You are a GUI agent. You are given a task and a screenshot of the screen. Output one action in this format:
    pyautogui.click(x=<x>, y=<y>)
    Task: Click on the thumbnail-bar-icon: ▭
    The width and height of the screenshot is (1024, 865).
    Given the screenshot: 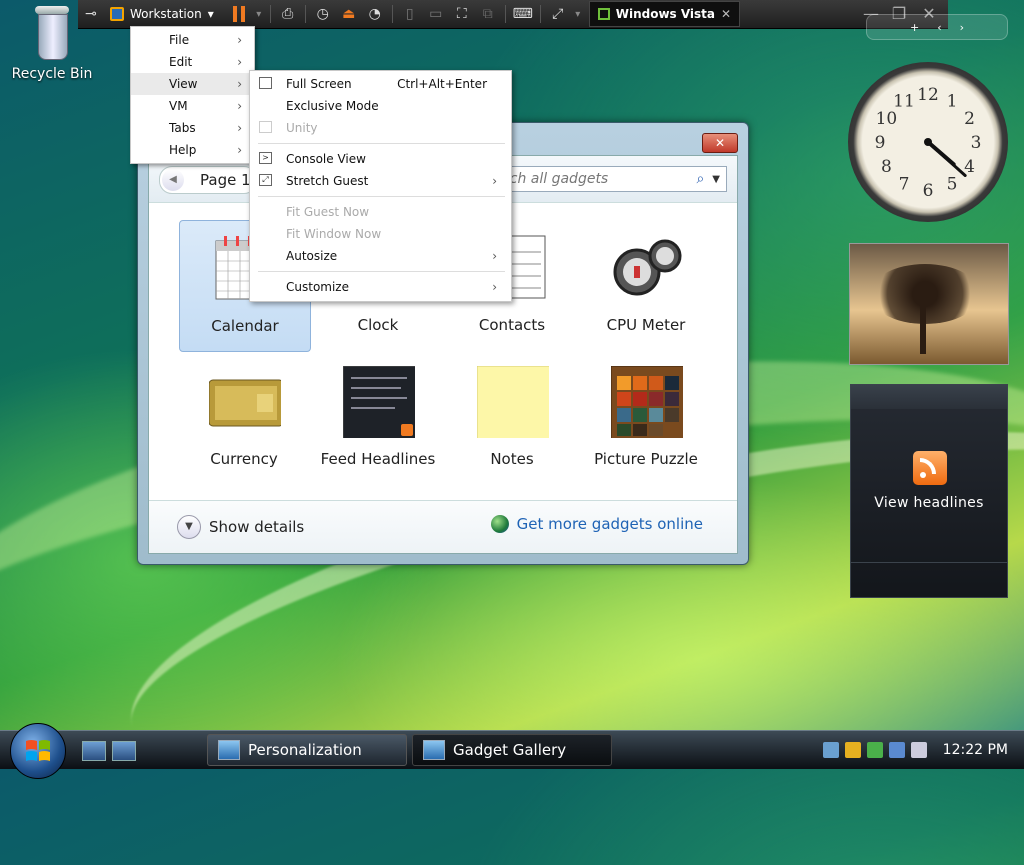 What is the action you would take?
    pyautogui.click(x=436, y=14)
    